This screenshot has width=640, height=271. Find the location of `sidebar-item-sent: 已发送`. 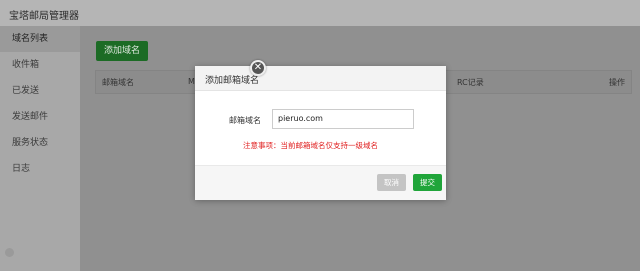

sidebar-item-sent: 已发送 is located at coordinates (40, 91).